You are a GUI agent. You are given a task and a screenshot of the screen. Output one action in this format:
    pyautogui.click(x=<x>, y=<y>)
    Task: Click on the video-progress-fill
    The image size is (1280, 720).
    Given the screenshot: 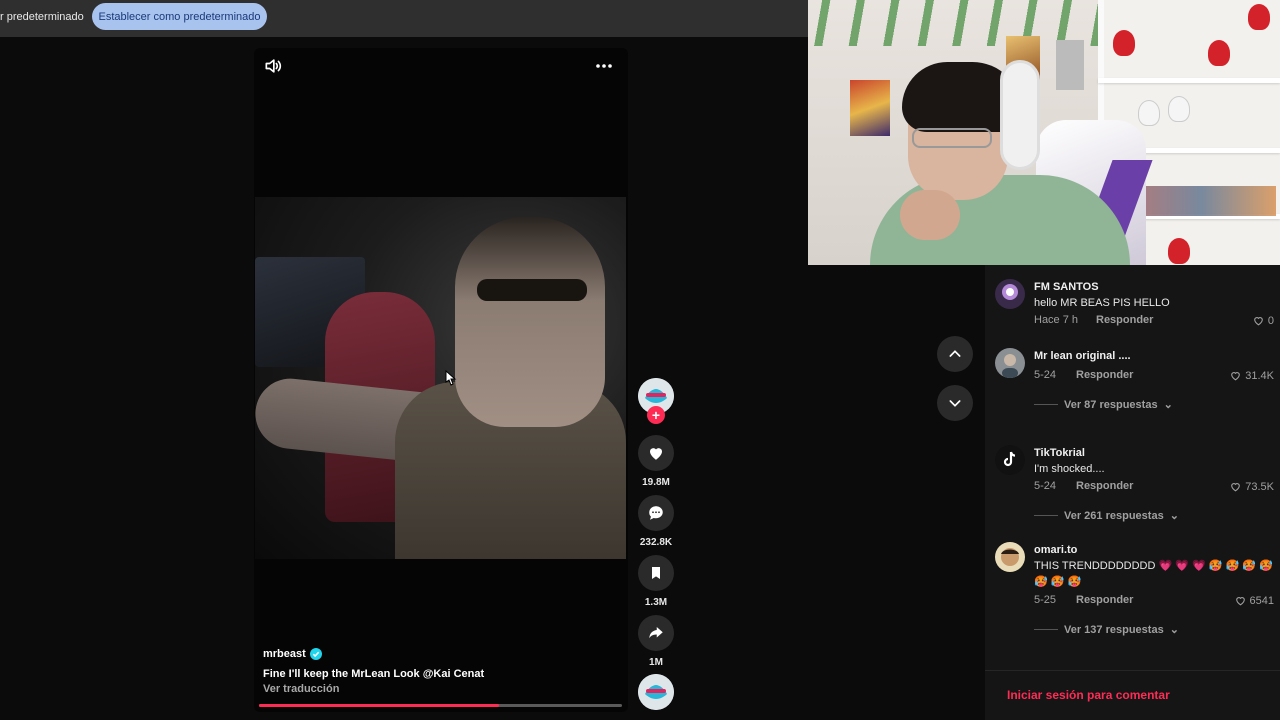 What is the action you would take?
    pyautogui.click(x=379, y=705)
    